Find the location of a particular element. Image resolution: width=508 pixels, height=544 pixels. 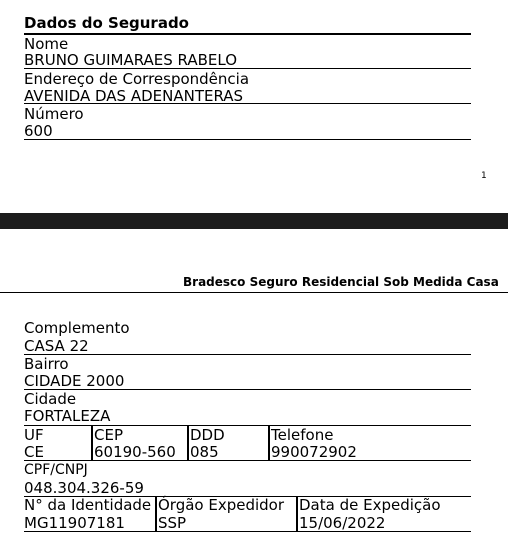

page-number: 1 is located at coordinates (484, 176).